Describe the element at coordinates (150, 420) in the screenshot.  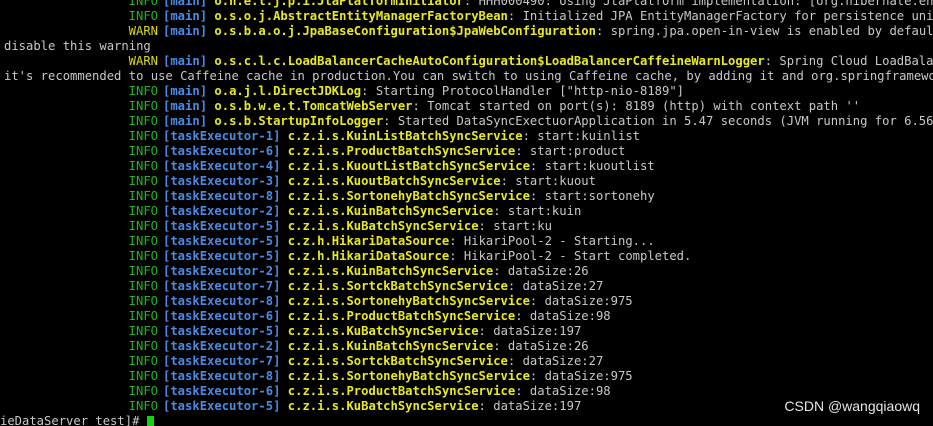
I see `terminal-cursor` at that location.